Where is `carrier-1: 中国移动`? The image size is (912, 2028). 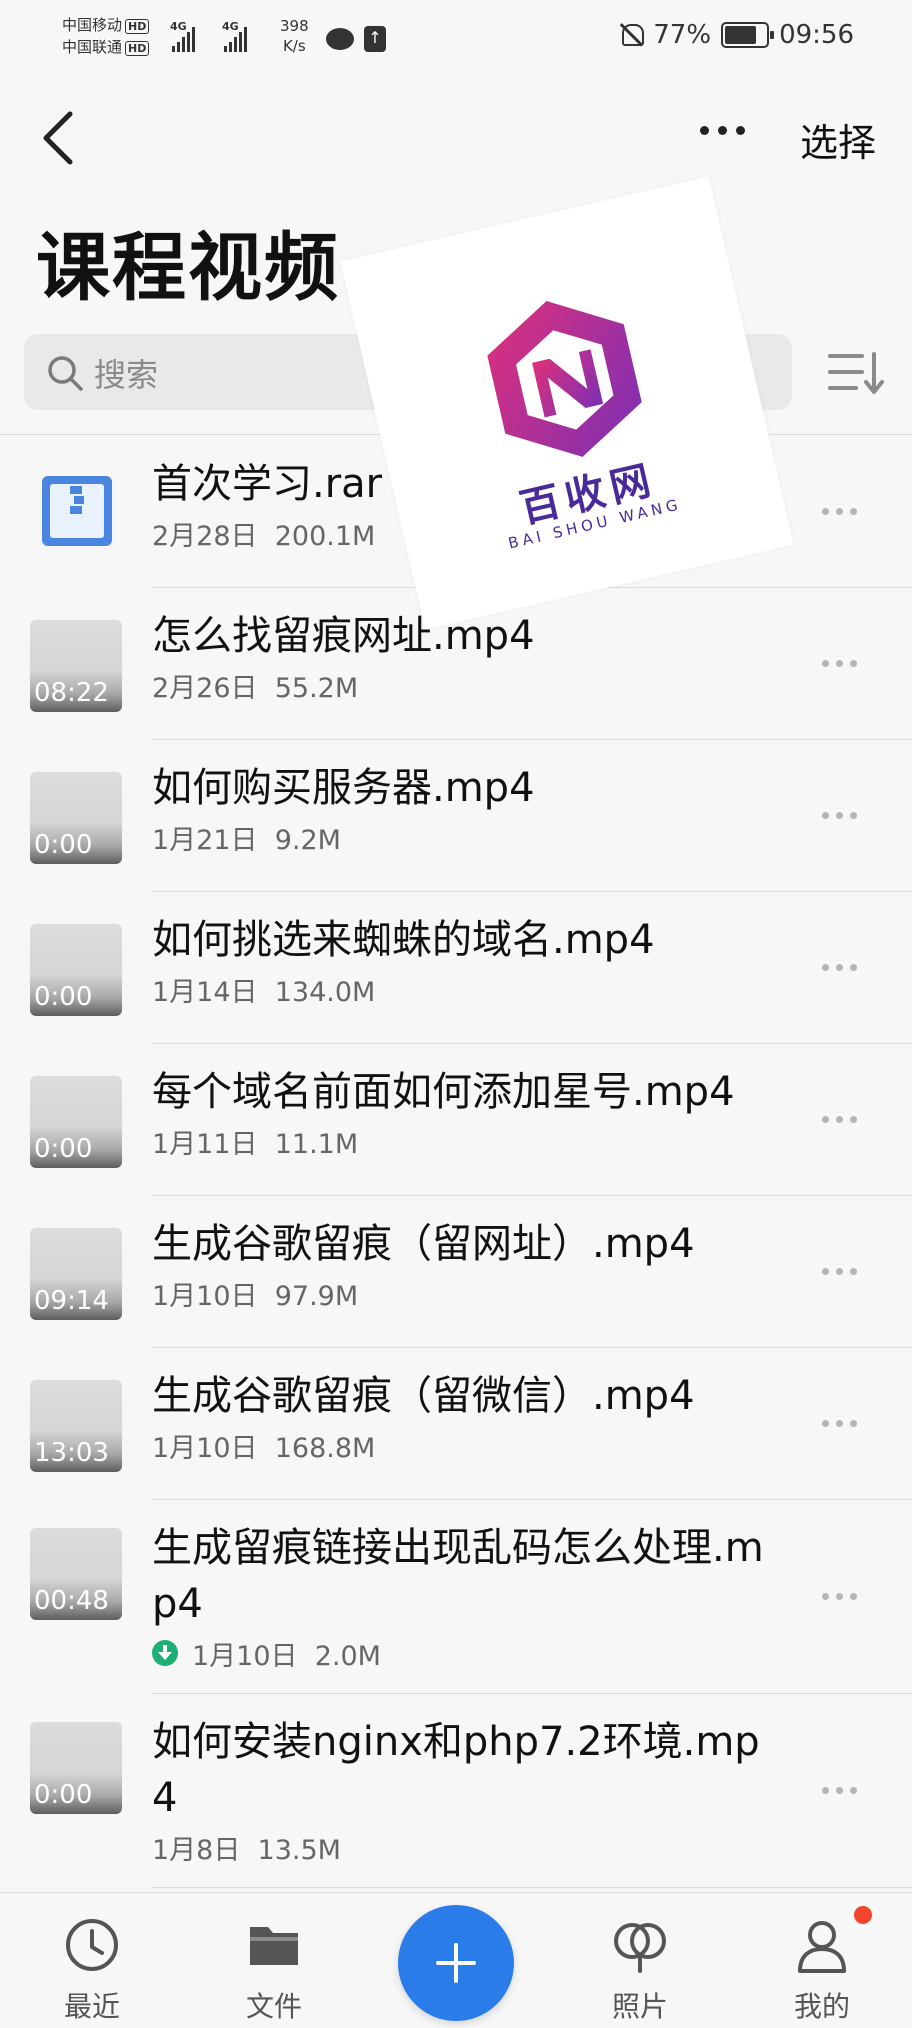
carrier-1: 中国移动 is located at coordinates (92, 25).